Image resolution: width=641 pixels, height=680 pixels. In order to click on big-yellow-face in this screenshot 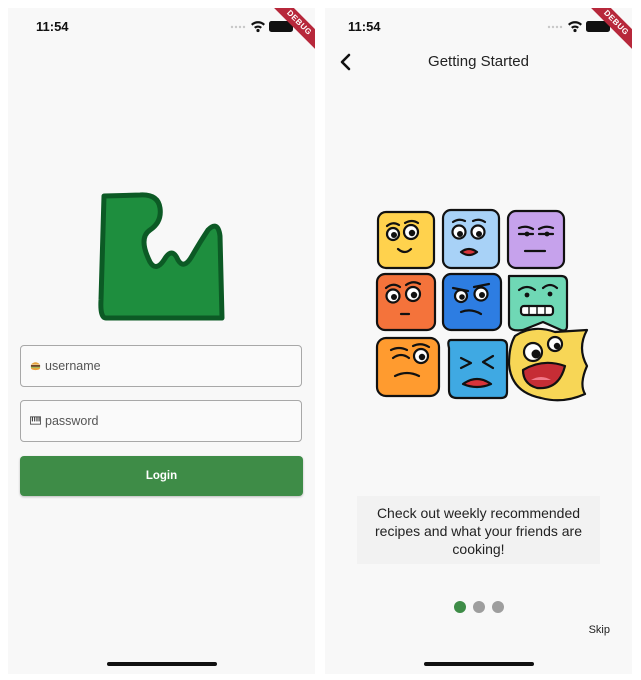, I will do `click(548, 364)`.